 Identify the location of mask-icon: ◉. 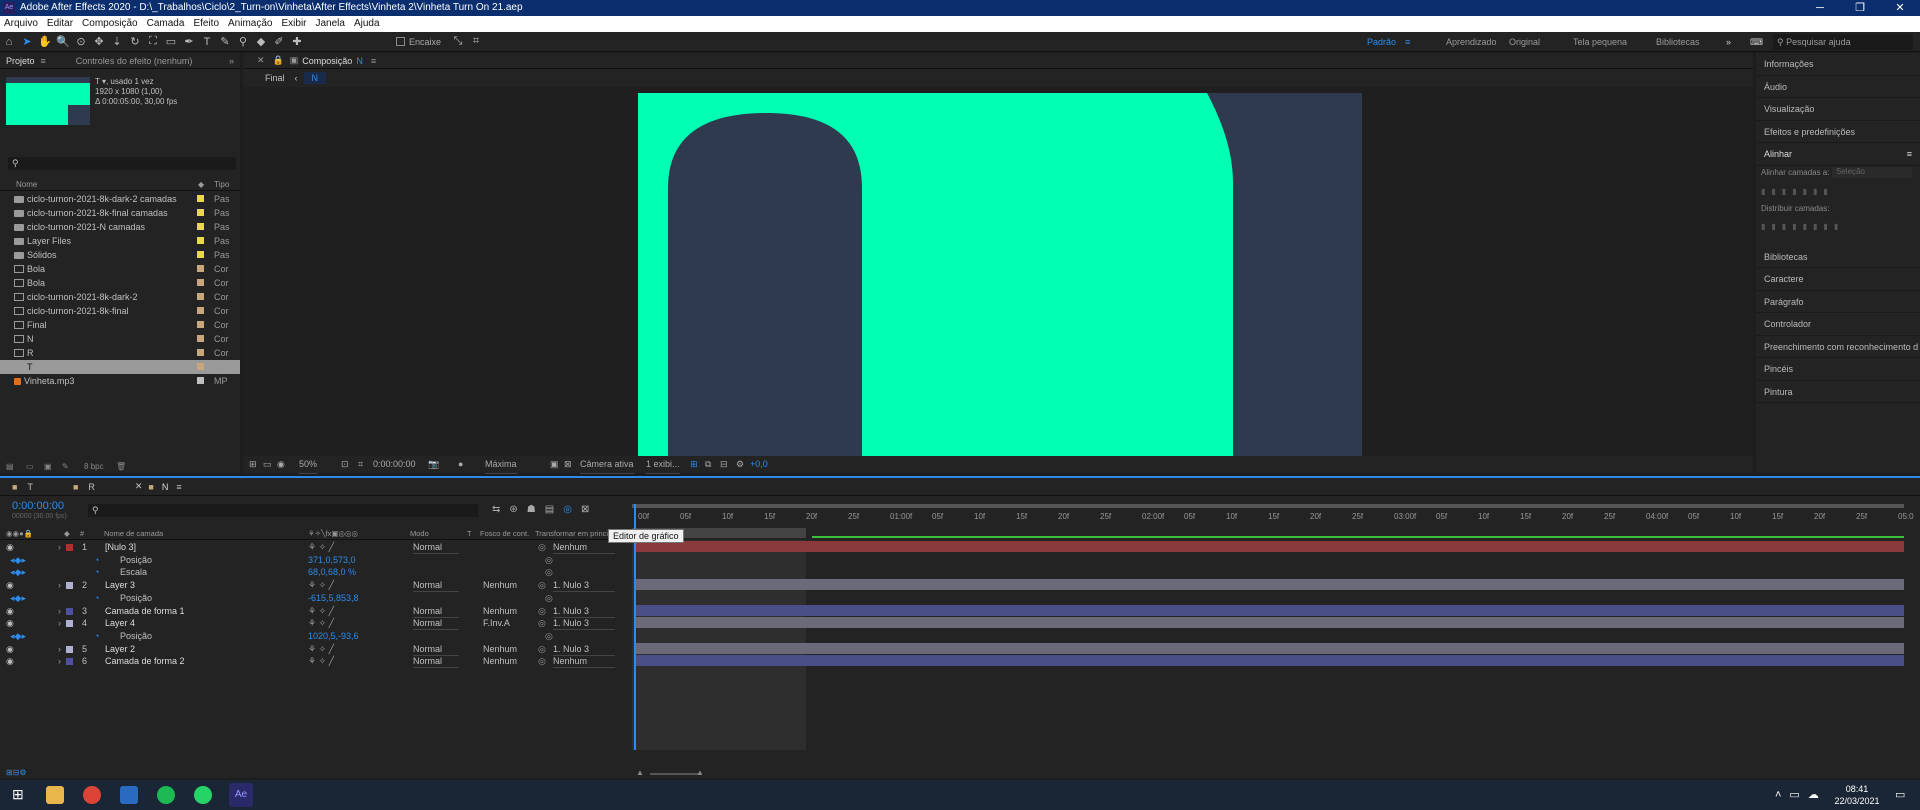
(281, 464).